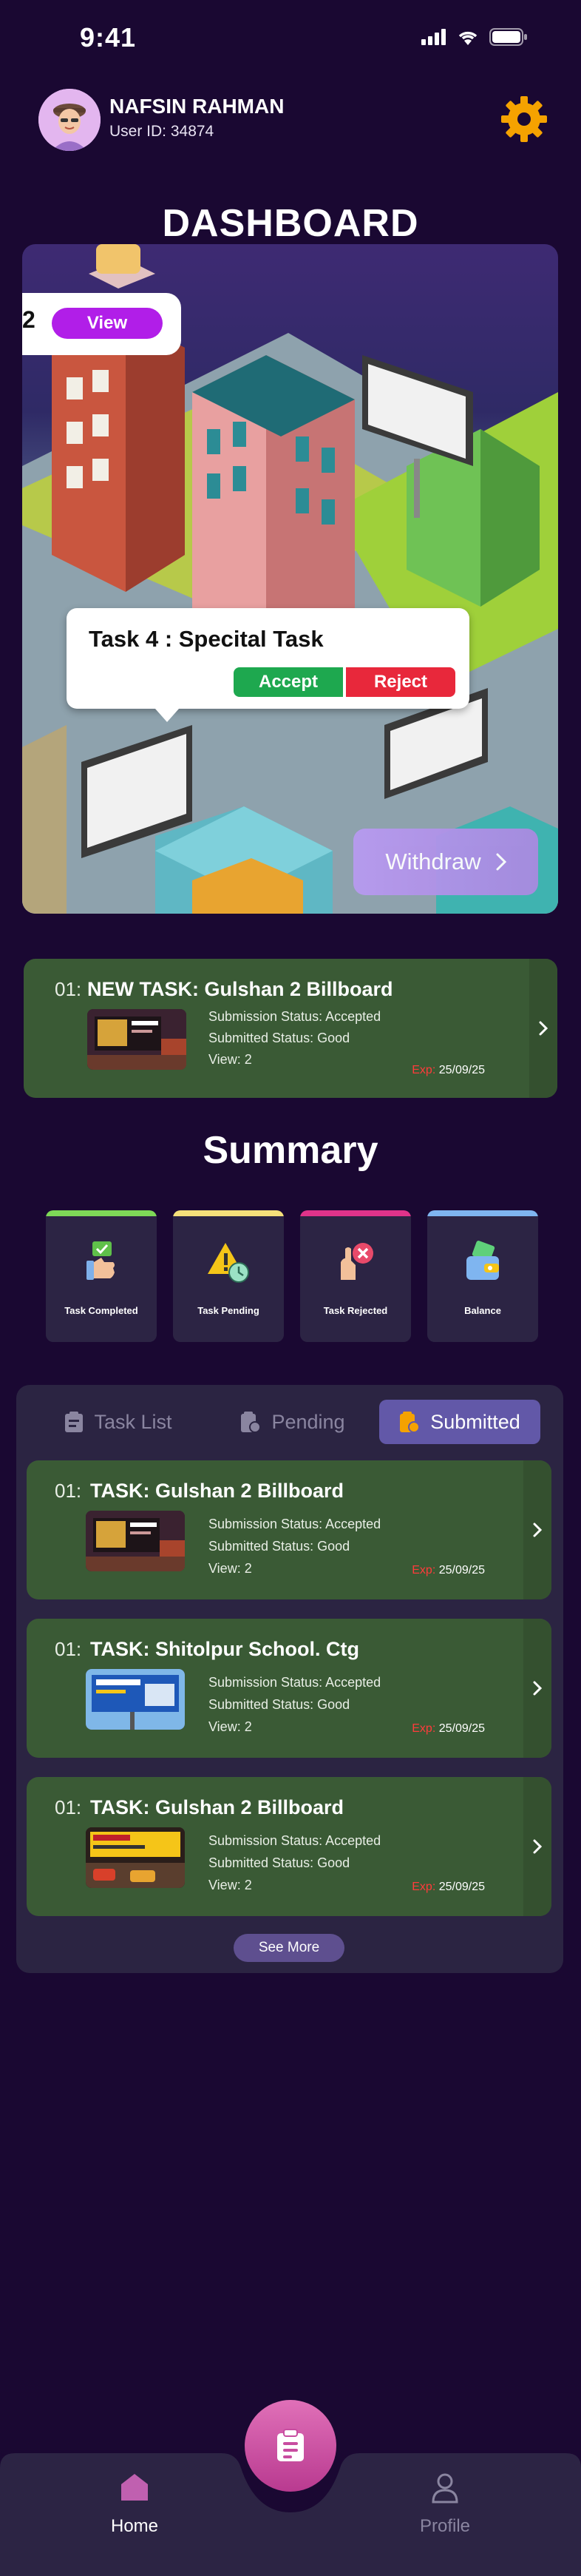 This screenshot has width=581, height=2576. What do you see at coordinates (410, 1422) in the screenshot?
I see `clipboard-check-icon` at bounding box center [410, 1422].